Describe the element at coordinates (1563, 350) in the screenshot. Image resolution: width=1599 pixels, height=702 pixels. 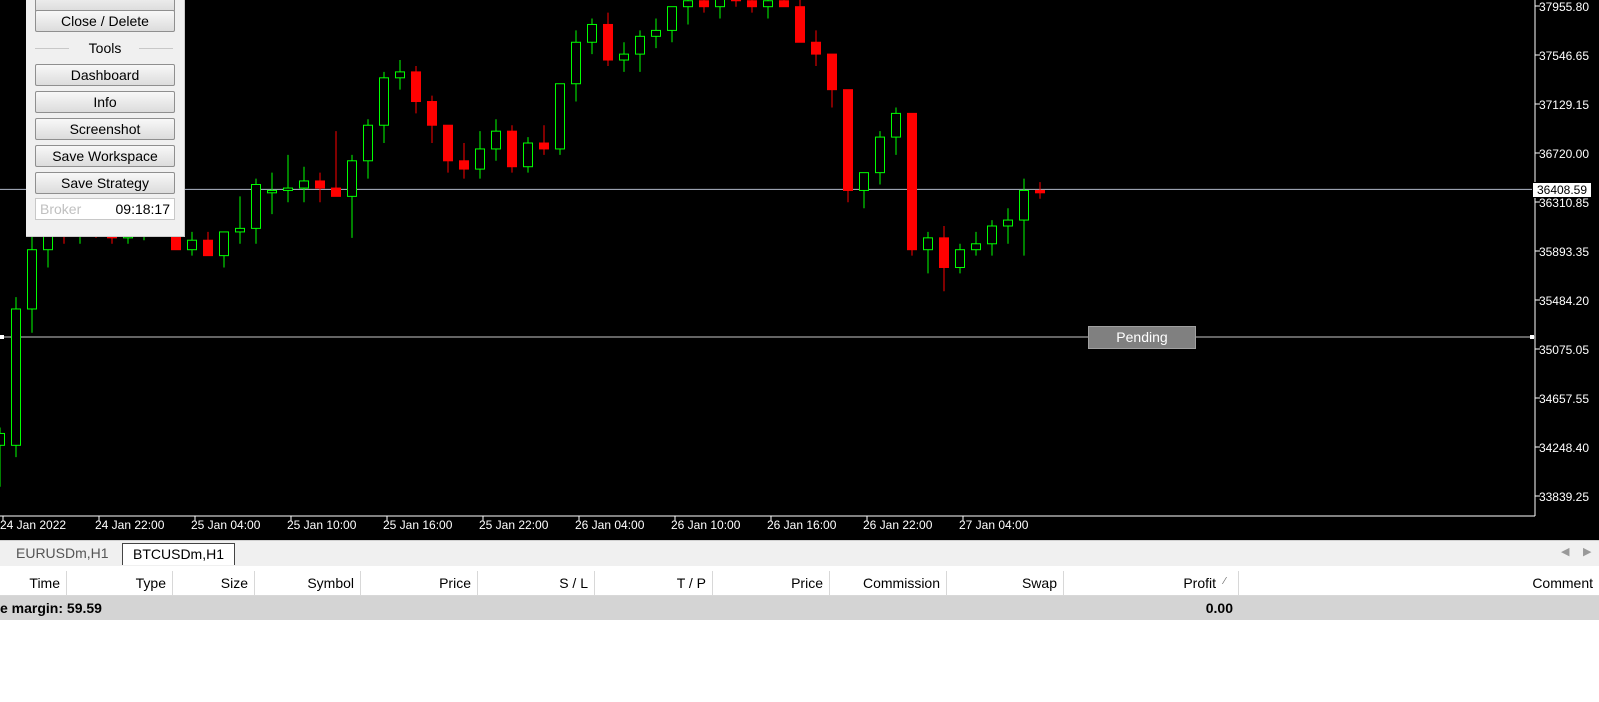
I see `price-axis-label: 35075.05` at that location.